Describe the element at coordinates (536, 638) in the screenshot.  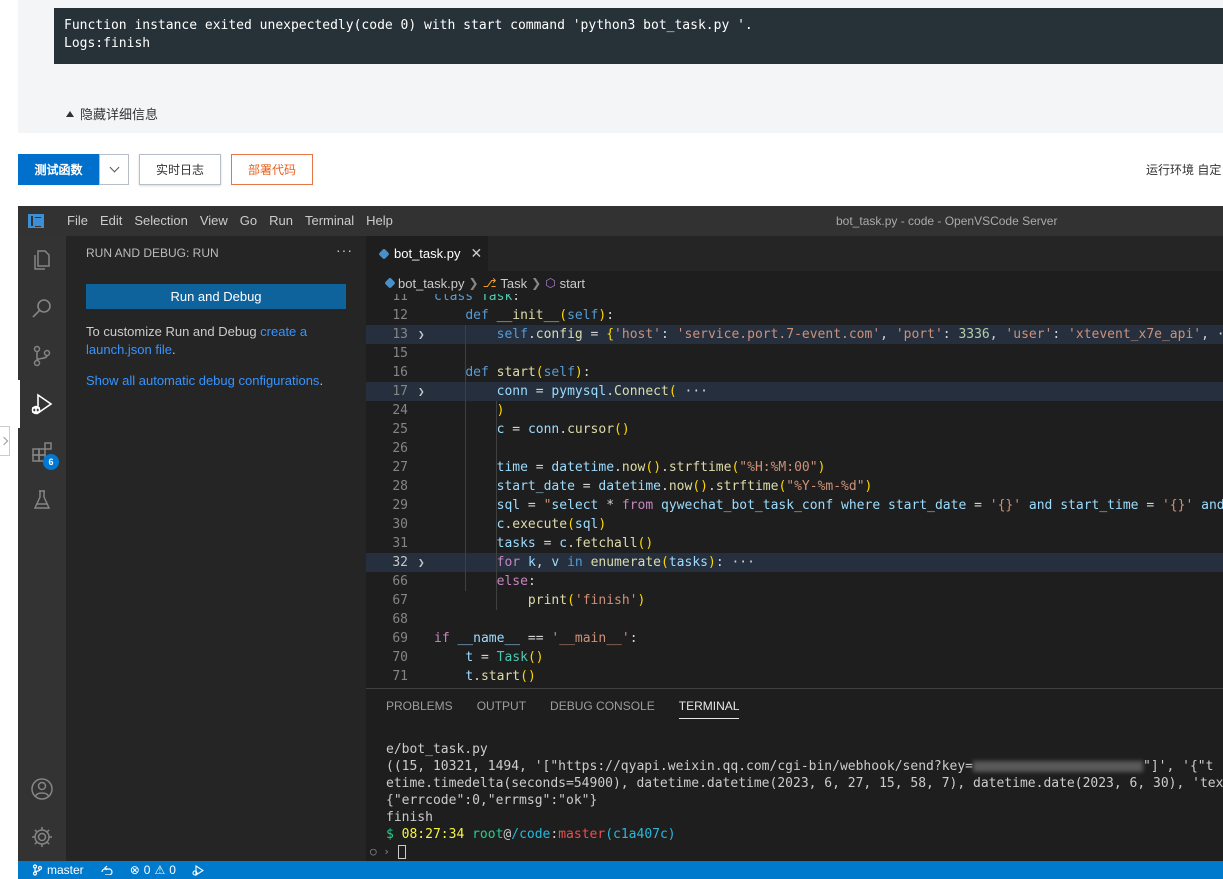
I see `code-text: if __name__ == '__main__':` at that location.